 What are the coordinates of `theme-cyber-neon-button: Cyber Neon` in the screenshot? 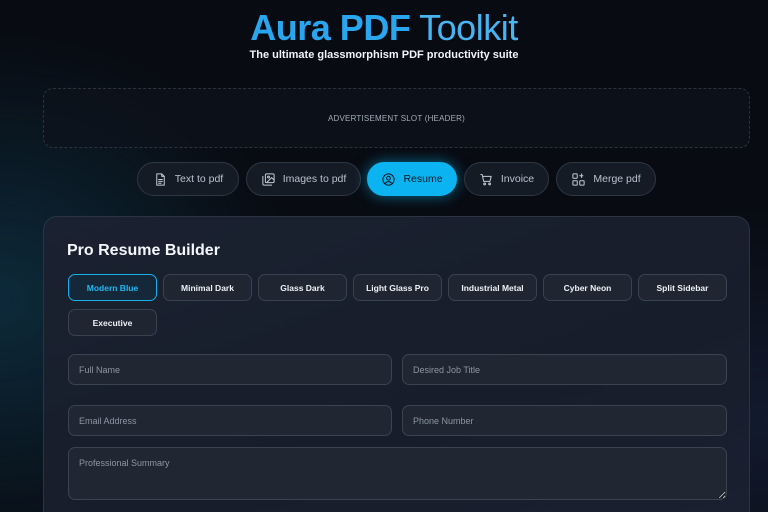 It's located at (587, 287).